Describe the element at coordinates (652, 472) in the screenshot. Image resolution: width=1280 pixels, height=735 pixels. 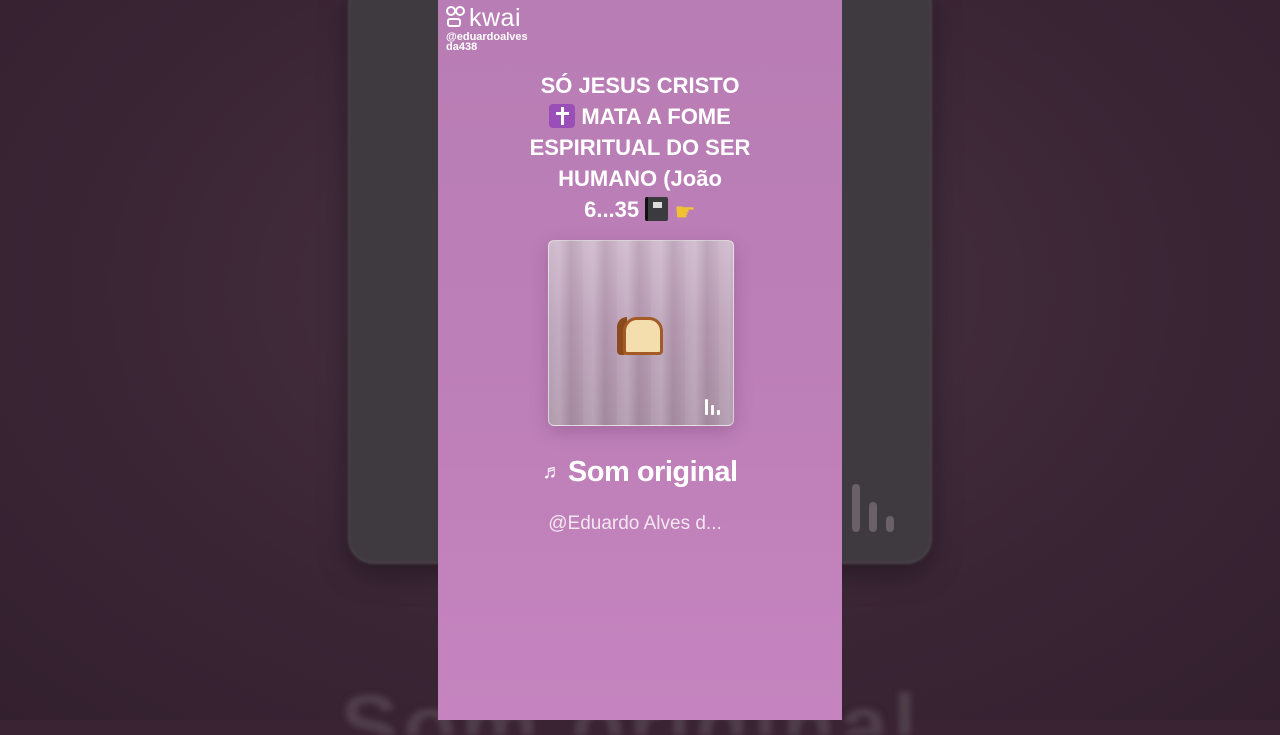
I see `sound-title-text: Som original` at that location.